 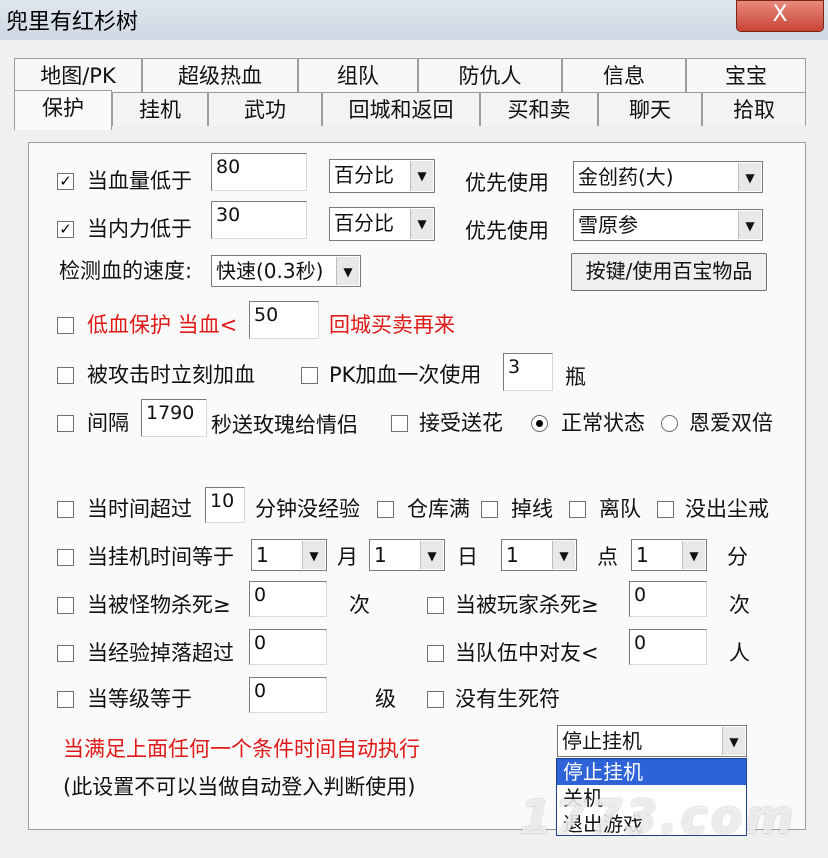 What do you see at coordinates (309, 375) in the screenshot?
I see `pk-checkbox` at bounding box center [309, 375].